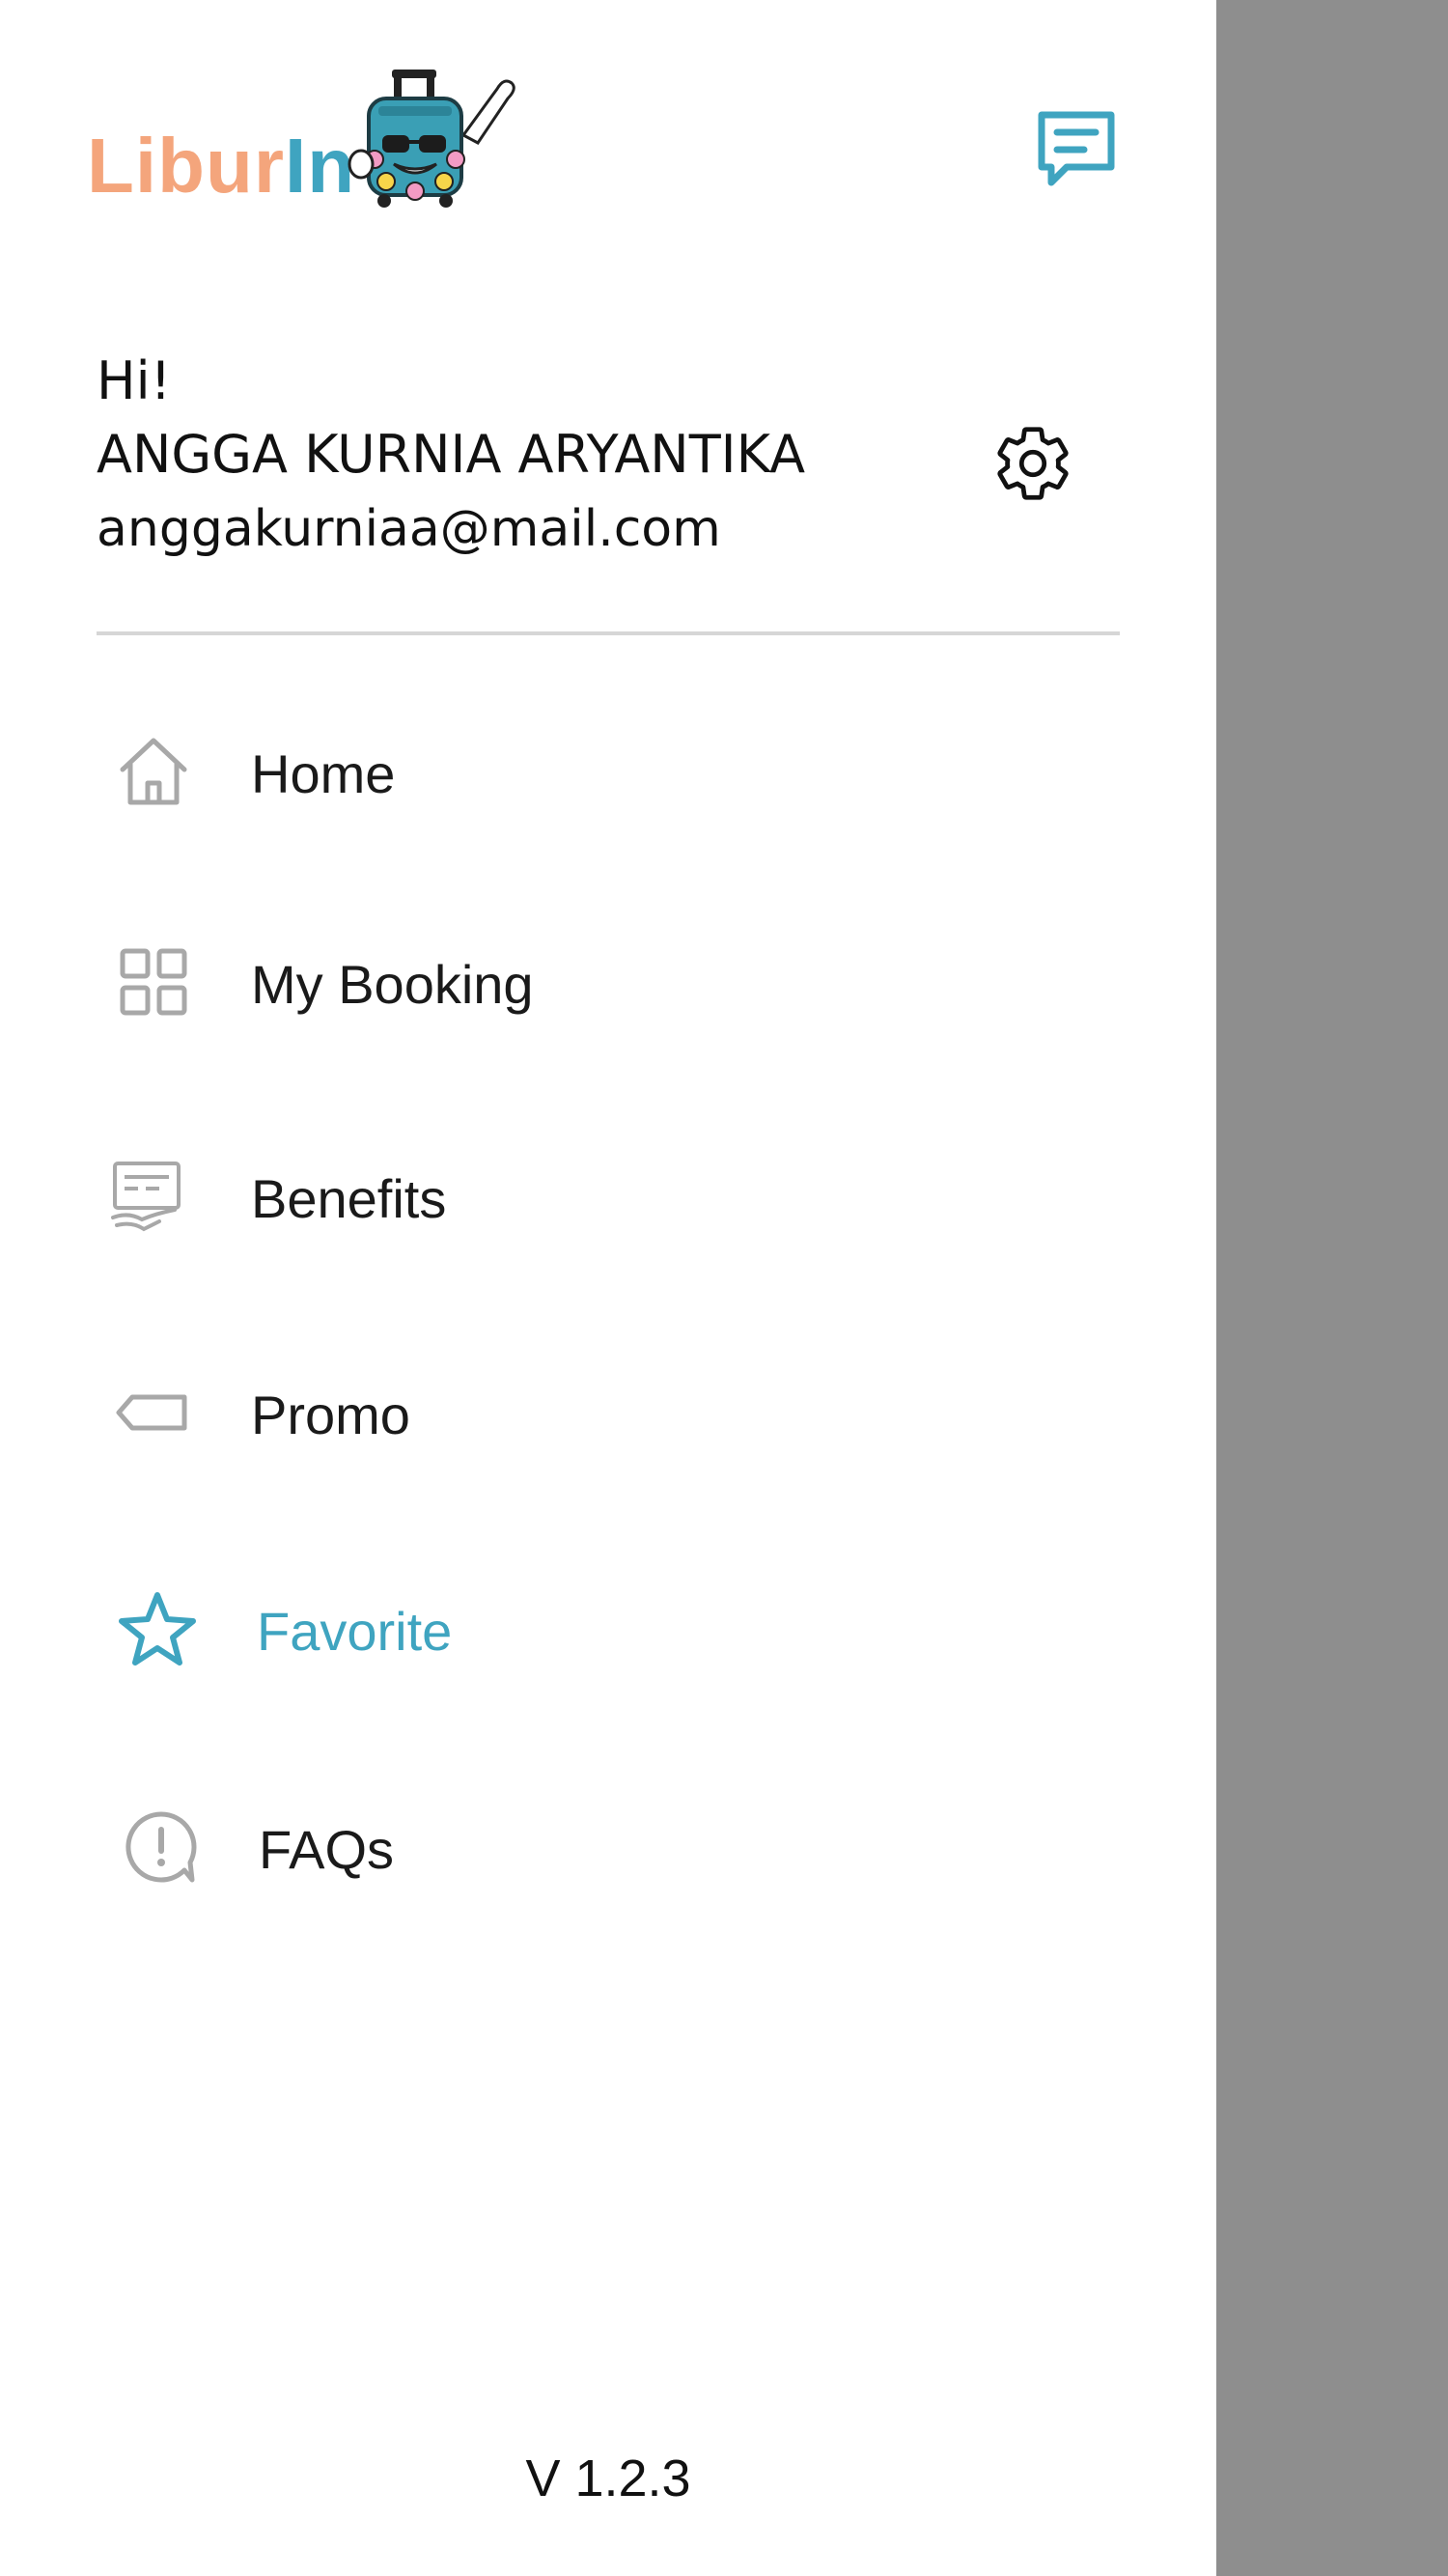  I want to click on user-name: ANGGA KURNIA ARYANTIKA, so click(452, 455).